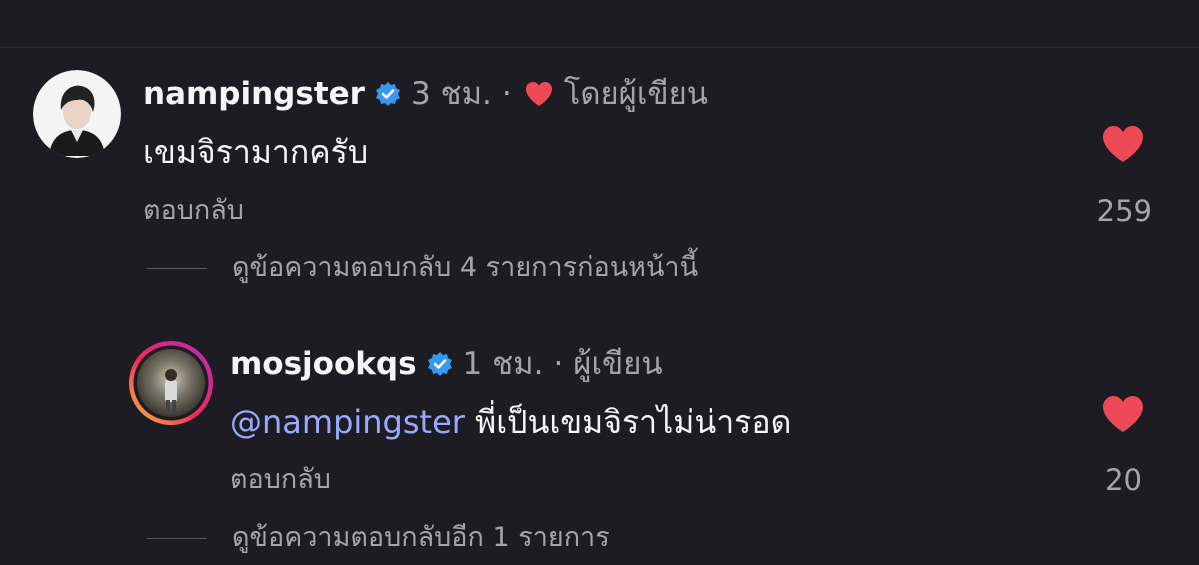  Describe the element at coordinates (256, 152) in the screenshot. I see `comment-text: เขมจิรามากครับ` at that location.